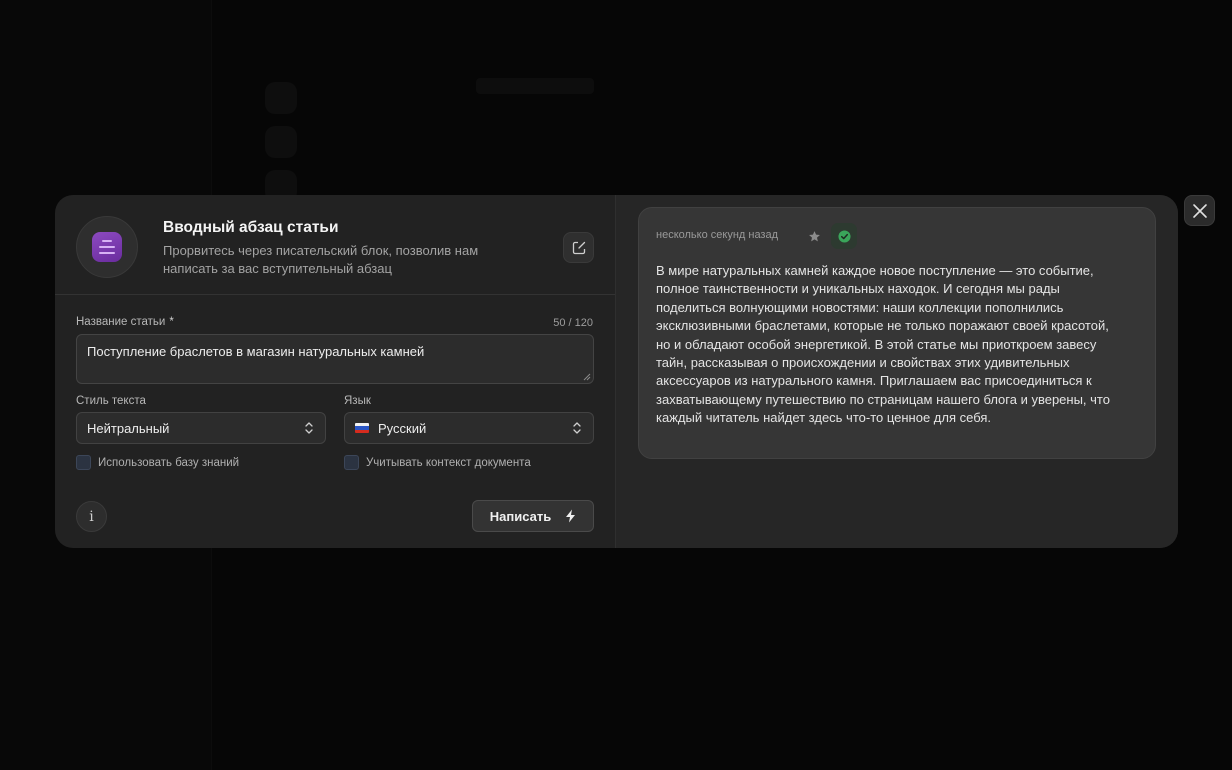 Image resolution: width=1232 pixels, height=770 pixels. I want to click on text-style-select: Нейтральный, so click(201, 428).